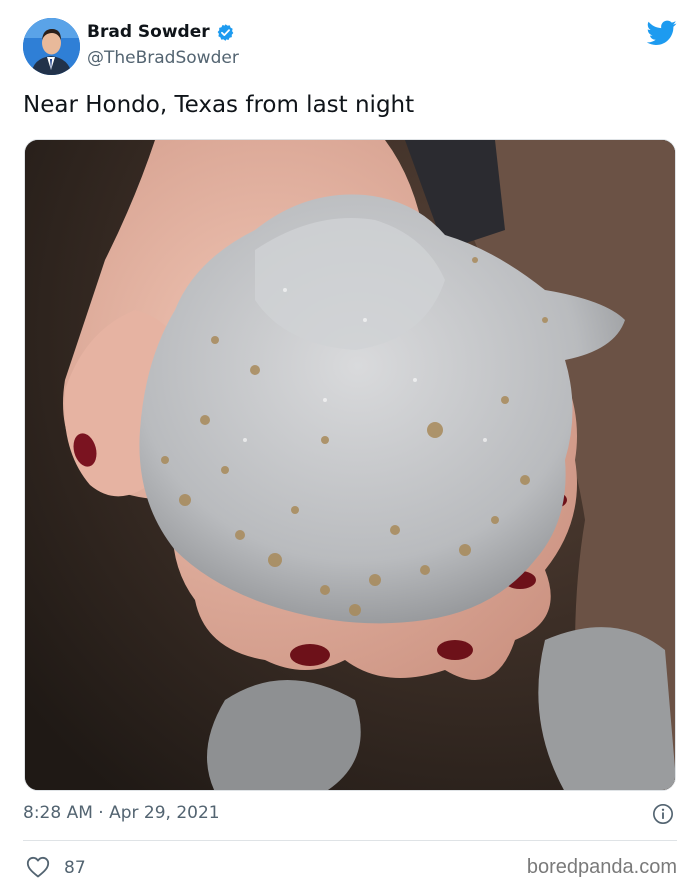  What do you see at coordinates (75, 868) in the screenshot?
I see `like-count: 87` at bounding box center [75, 868].